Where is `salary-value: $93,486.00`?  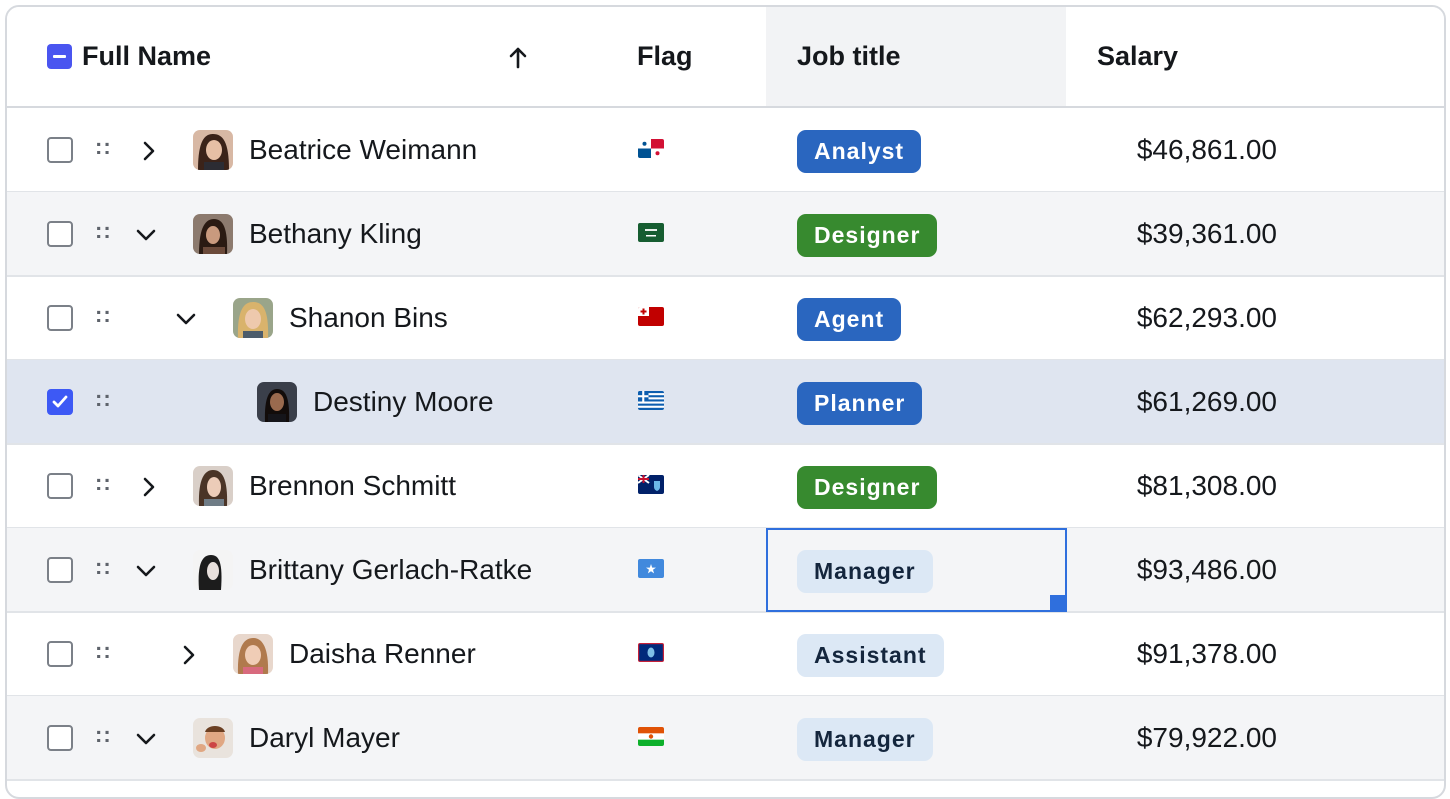
salary-value: $93,486.00 is located at coordinates (1206, 569).